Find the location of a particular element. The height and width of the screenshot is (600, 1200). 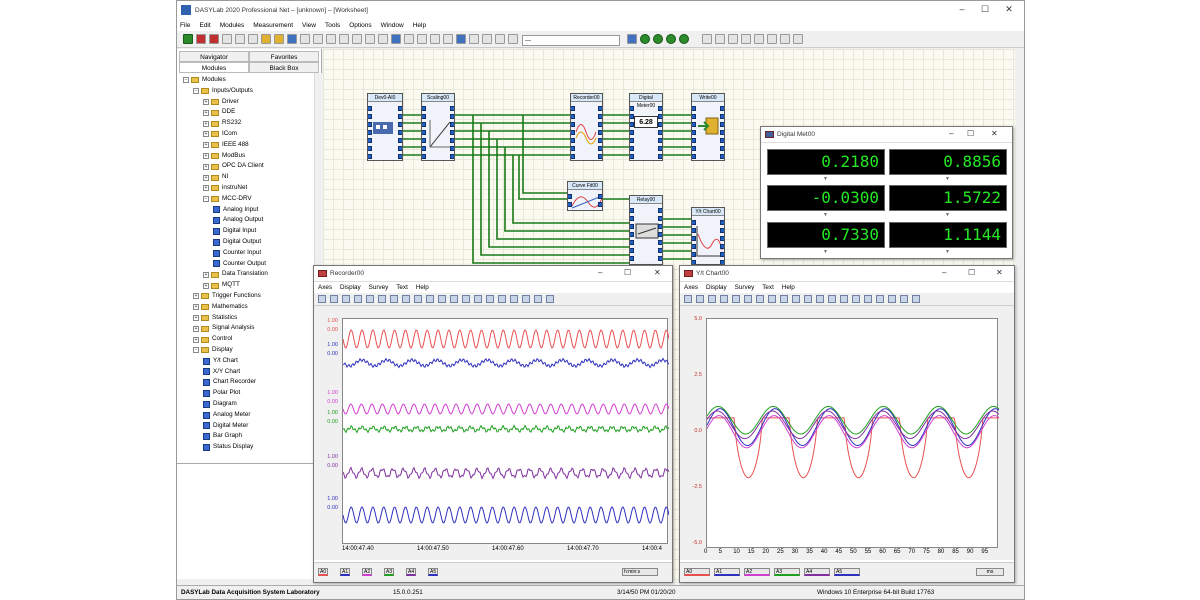

tree-item: + RS232 is located at coordinates (222, 123).